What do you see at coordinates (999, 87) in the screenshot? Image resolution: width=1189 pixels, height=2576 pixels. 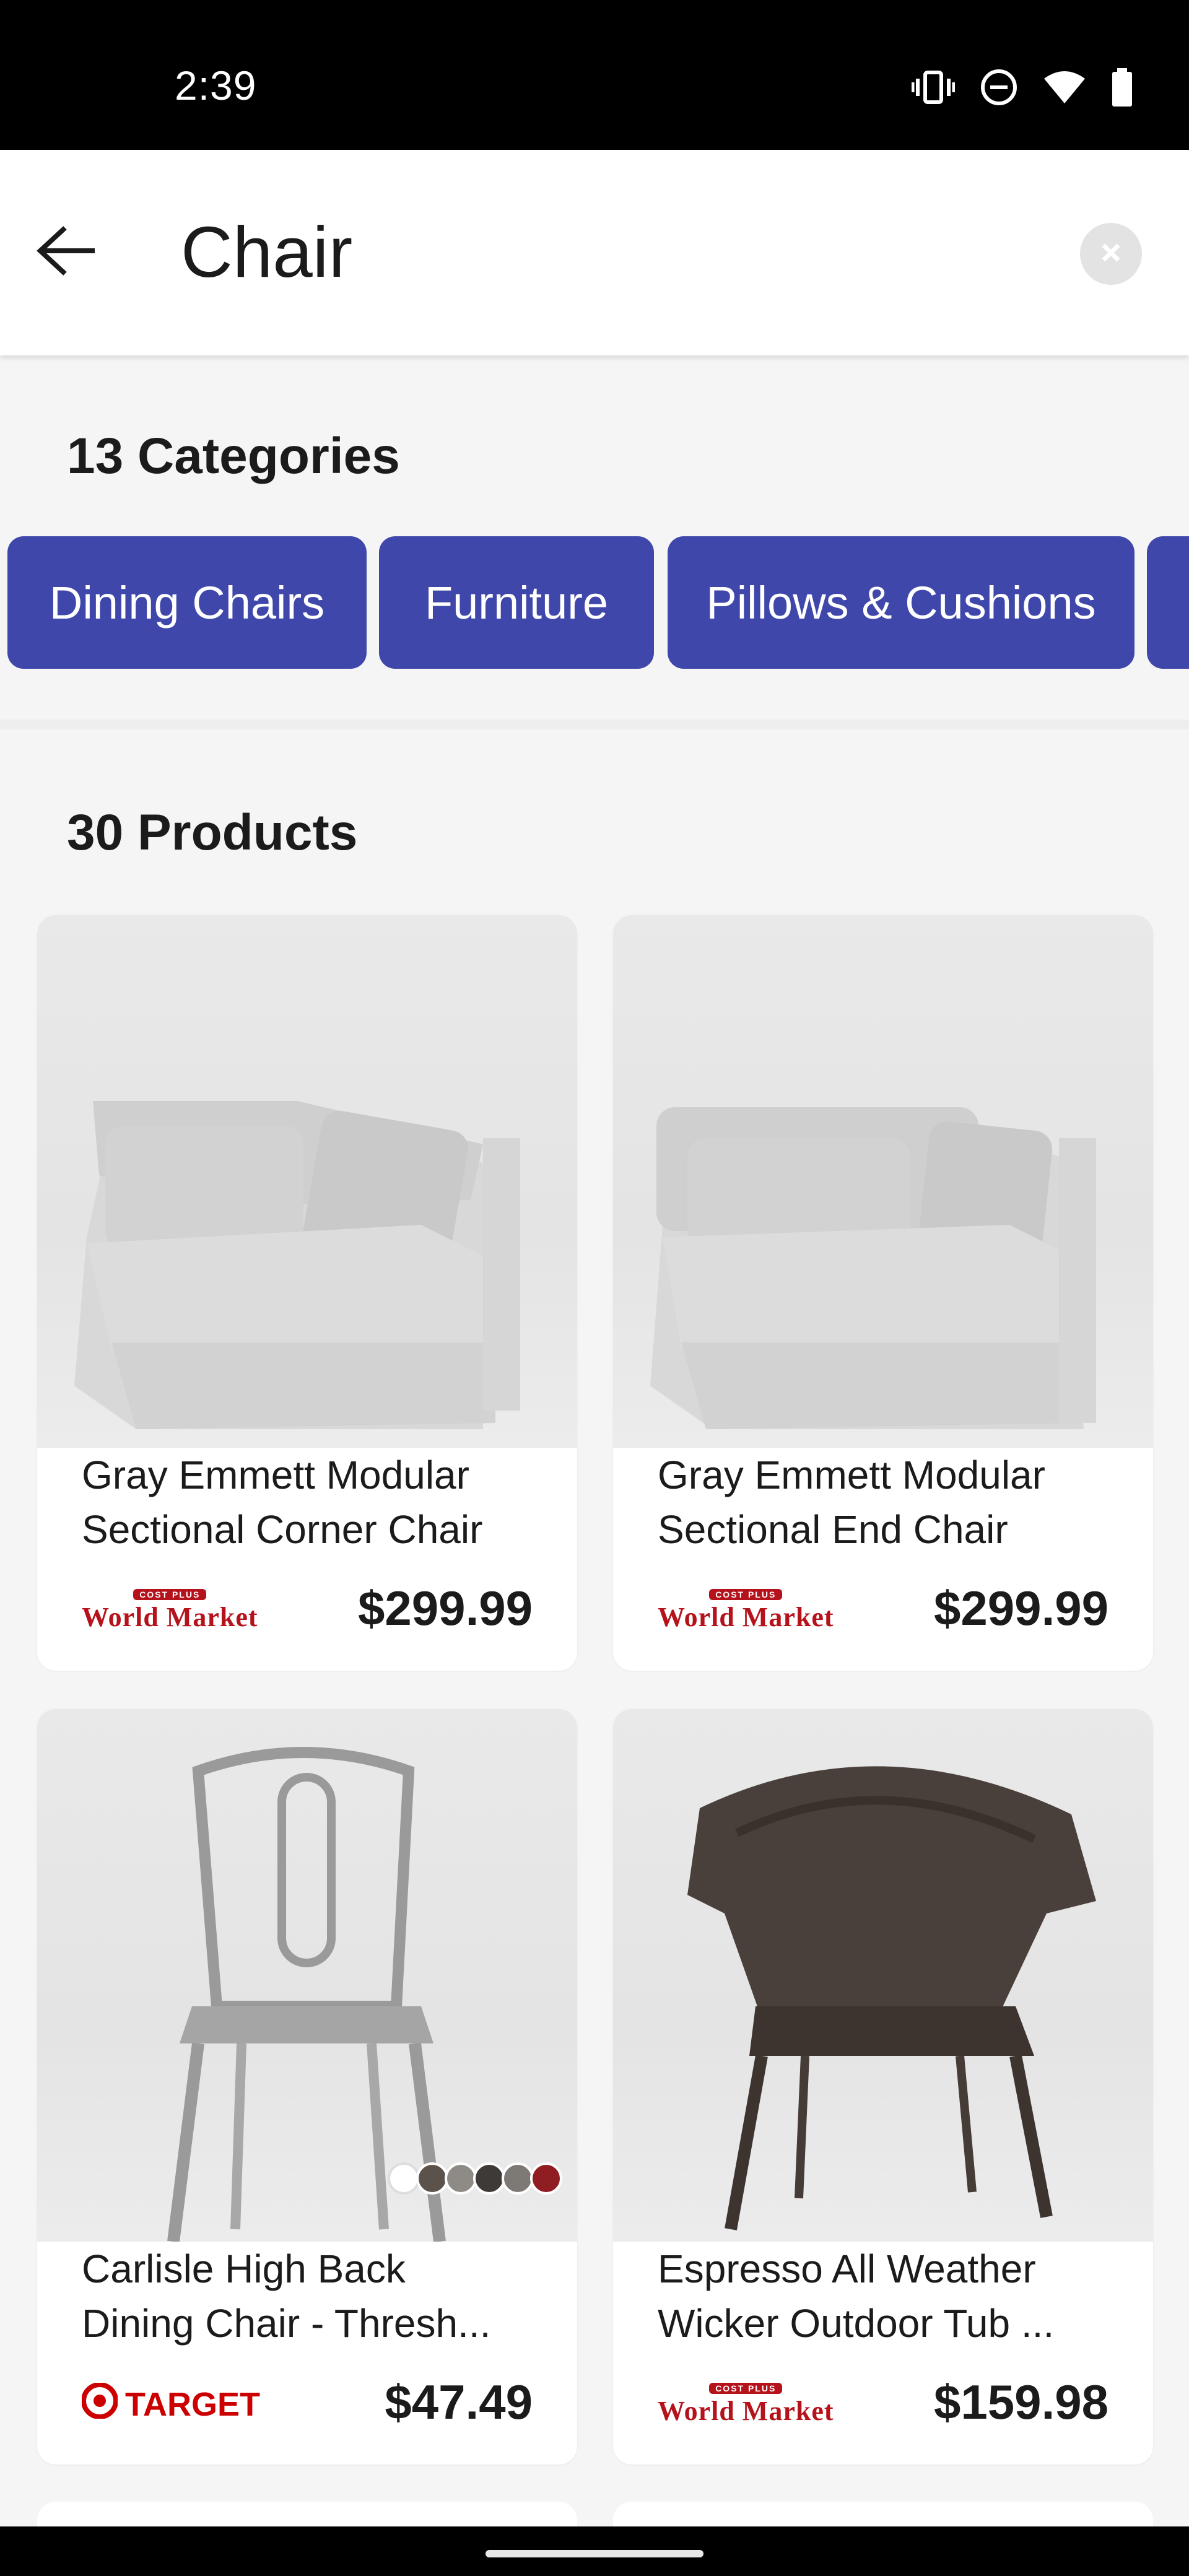 I see `do-not-disturb-icon` at bounding box center [999, 87].